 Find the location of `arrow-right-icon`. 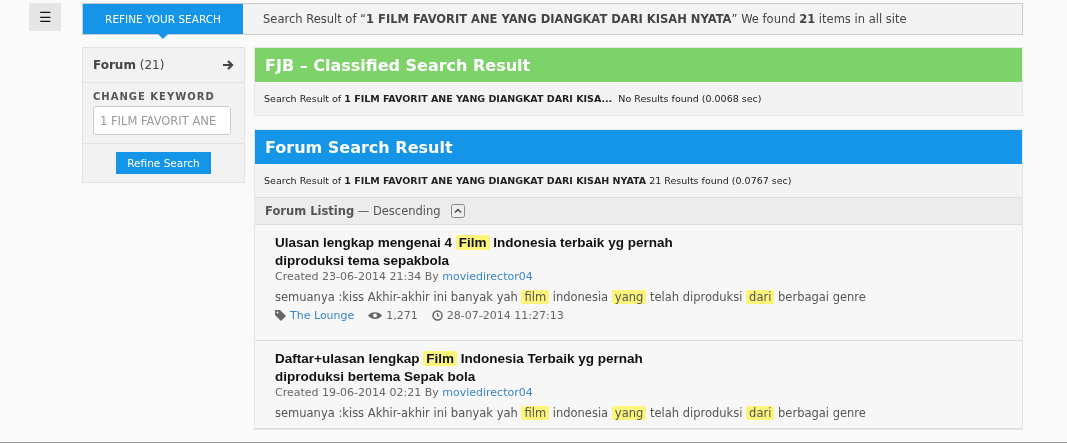

arrow-right-icon is located at coordinates (228, 65).